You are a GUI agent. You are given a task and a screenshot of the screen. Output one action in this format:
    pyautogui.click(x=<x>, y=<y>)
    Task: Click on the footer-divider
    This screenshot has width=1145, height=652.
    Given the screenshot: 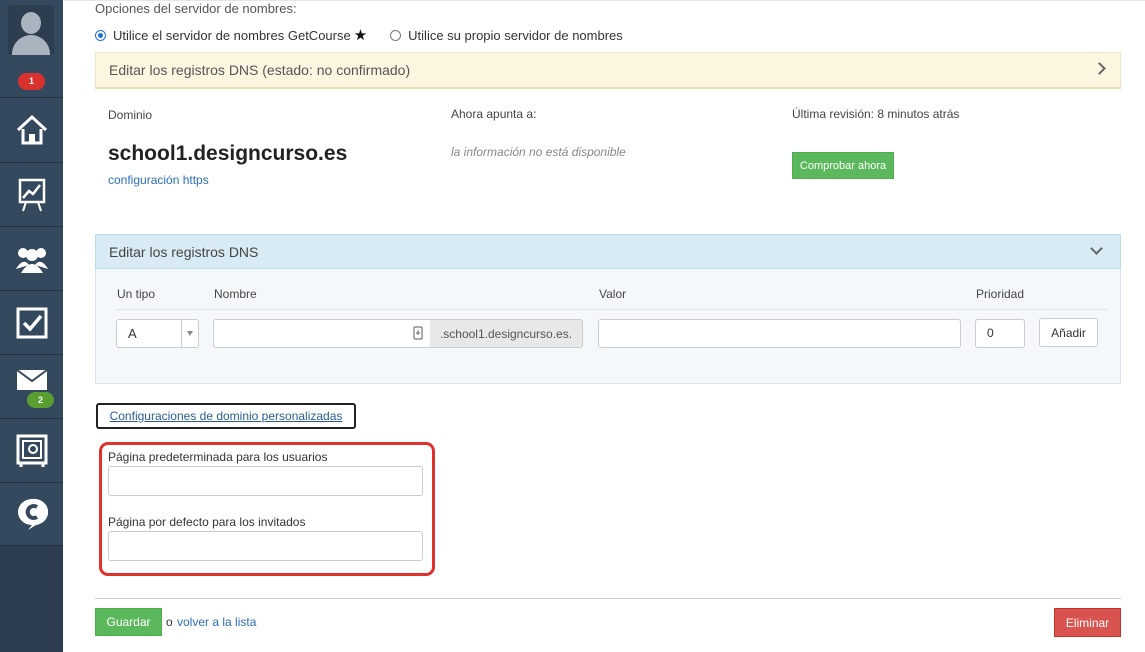 What is the action you would take?
    pyautogui.click(x=608, y=598)
    